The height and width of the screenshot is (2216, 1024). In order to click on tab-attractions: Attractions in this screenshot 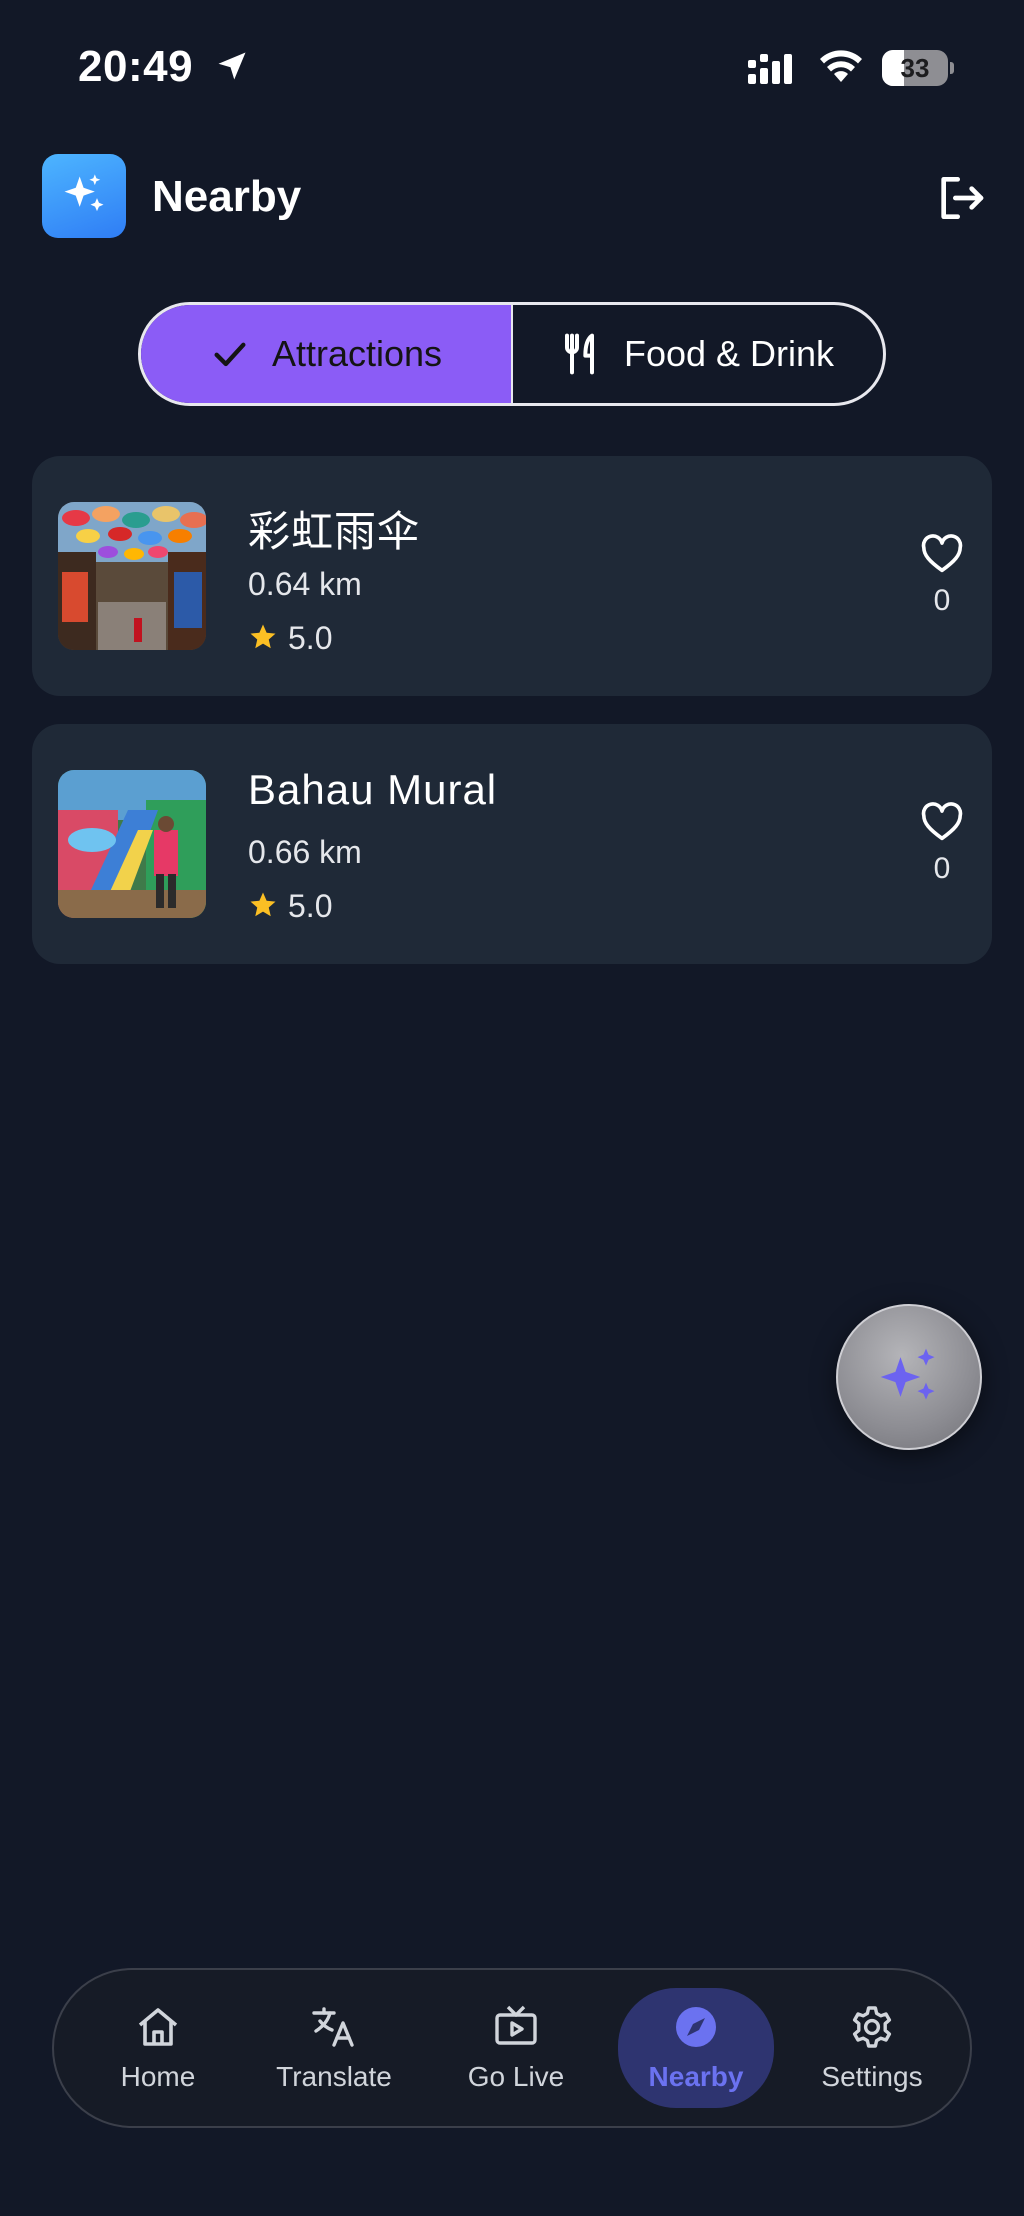, I will do `click(327, 354)`.